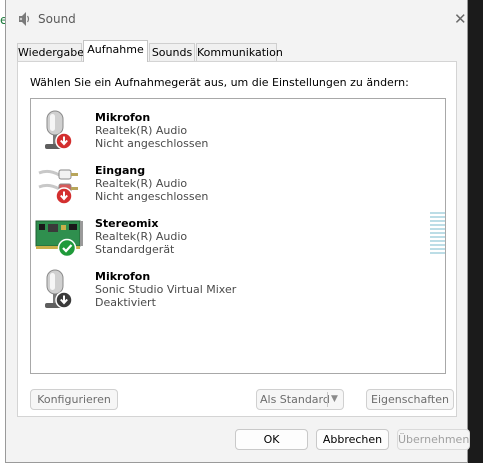  What do you see at coordinates (460, 19) in the screenshot?
I see `close-icon: ✕` at bounding box center [460, 19].